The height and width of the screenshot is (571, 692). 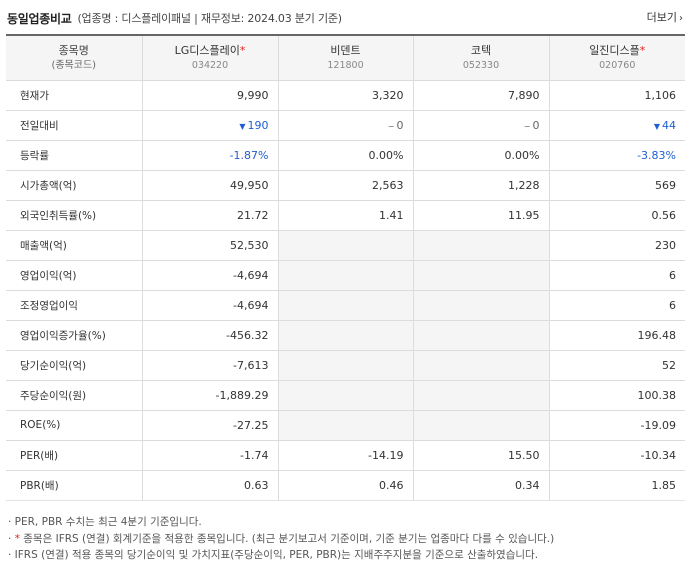 I want to click on table-cell: -456.32, so click(x=209, y=334).